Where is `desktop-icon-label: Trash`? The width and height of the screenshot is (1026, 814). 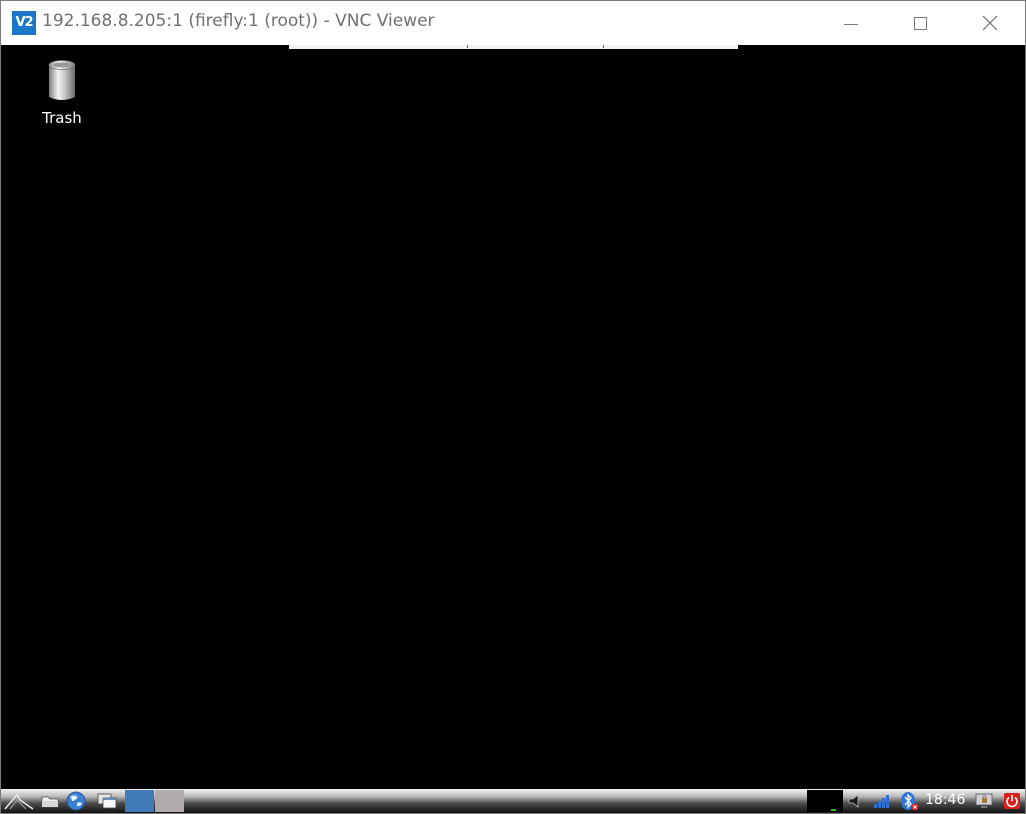 desktop-icon-label: Trash is located at coordinates (62, 118).